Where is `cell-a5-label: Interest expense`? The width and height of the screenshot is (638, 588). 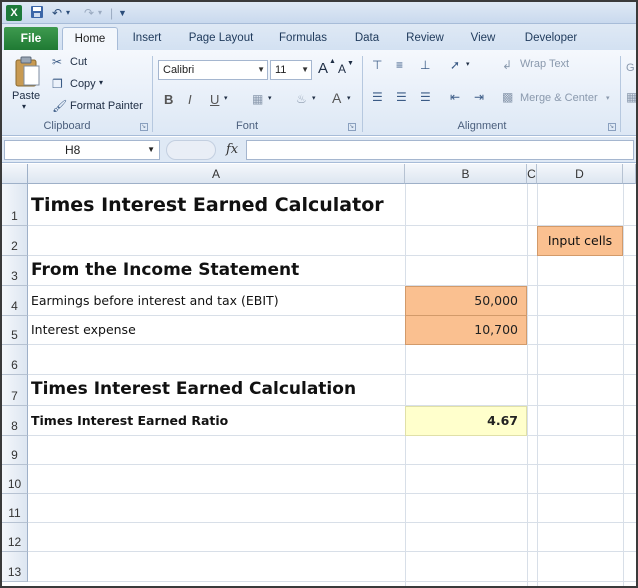 cell-a5-label: Interest expense is located at coordinates (83, 331).